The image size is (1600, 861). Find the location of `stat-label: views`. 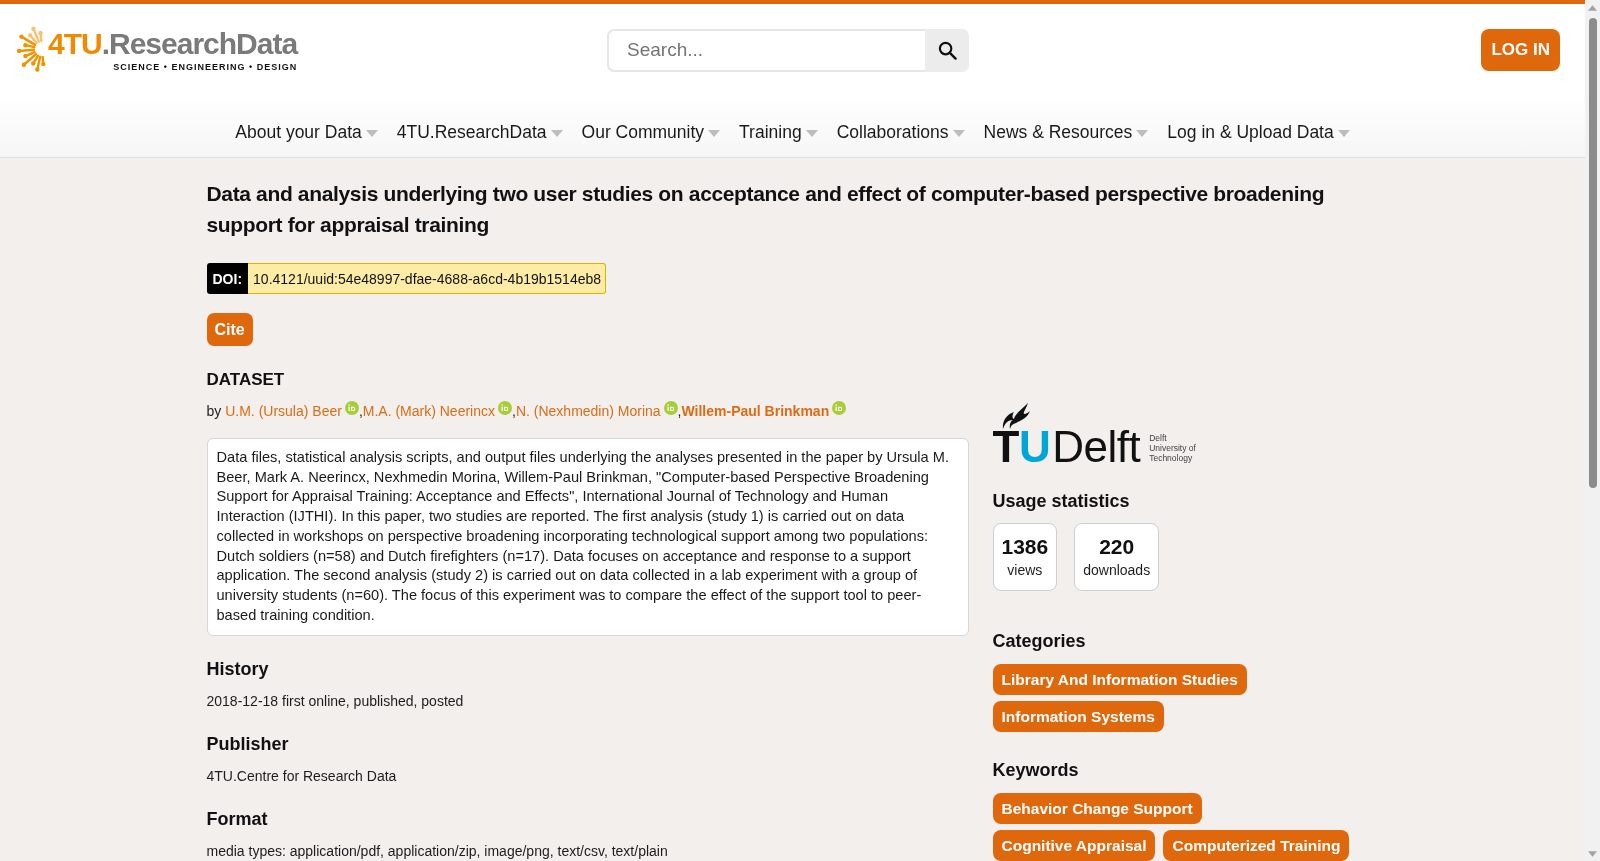

stat-label: views is located at coordinates (1025, 570).